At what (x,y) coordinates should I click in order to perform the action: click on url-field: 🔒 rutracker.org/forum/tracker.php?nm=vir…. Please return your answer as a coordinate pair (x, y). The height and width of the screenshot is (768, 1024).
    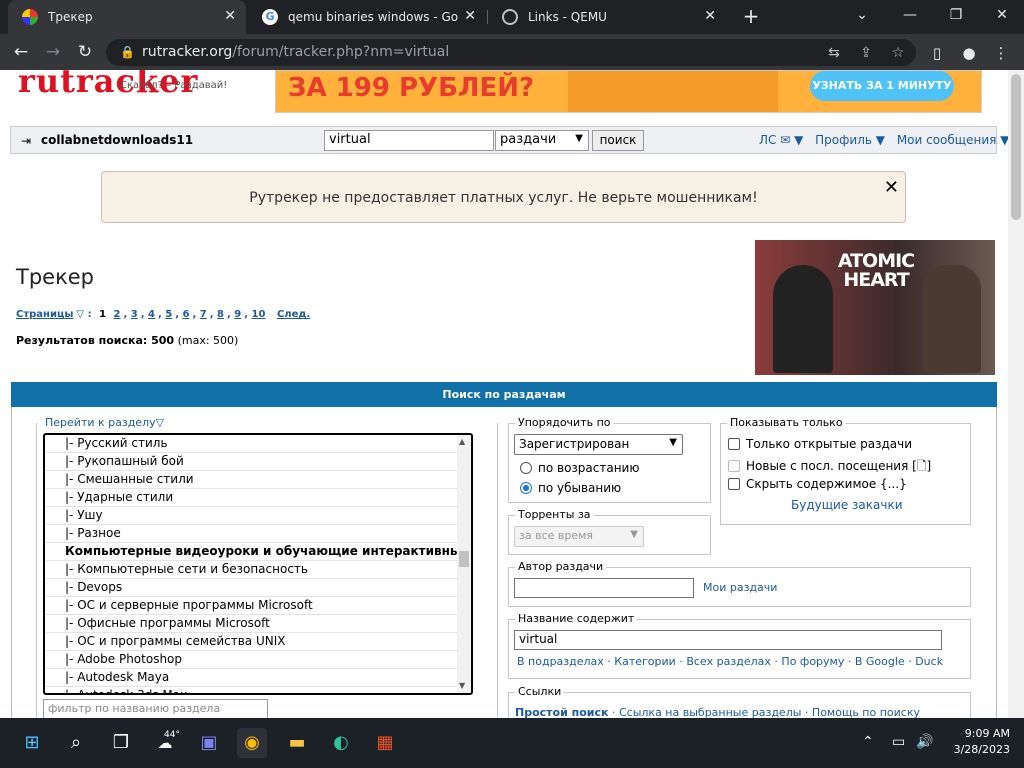
    Looking at the image, I should click on (511, 52).